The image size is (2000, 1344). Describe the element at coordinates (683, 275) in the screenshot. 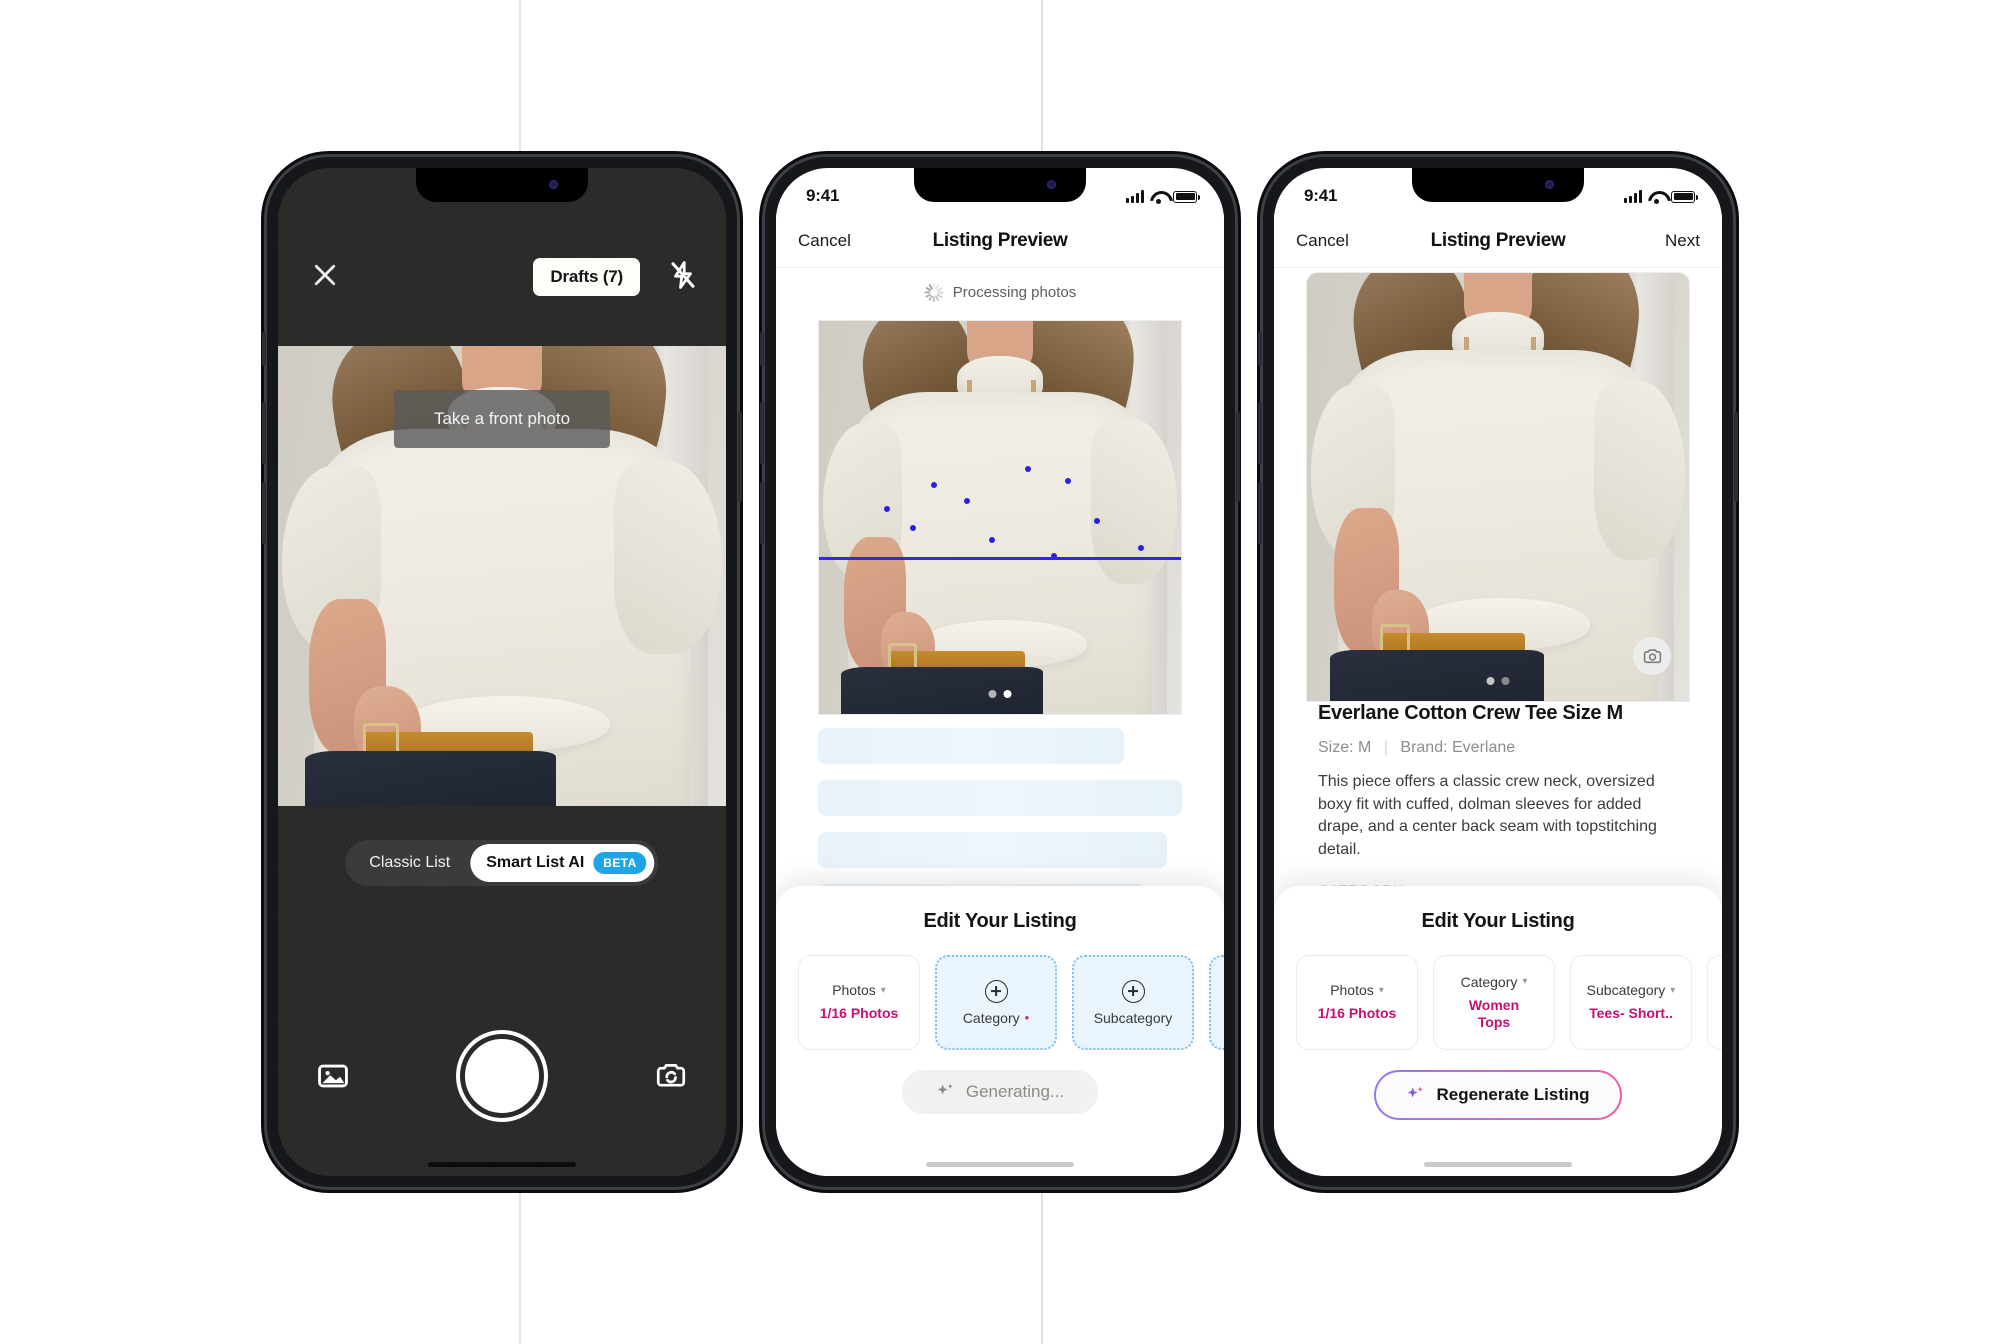

I see `flash-off-icon` at that location.